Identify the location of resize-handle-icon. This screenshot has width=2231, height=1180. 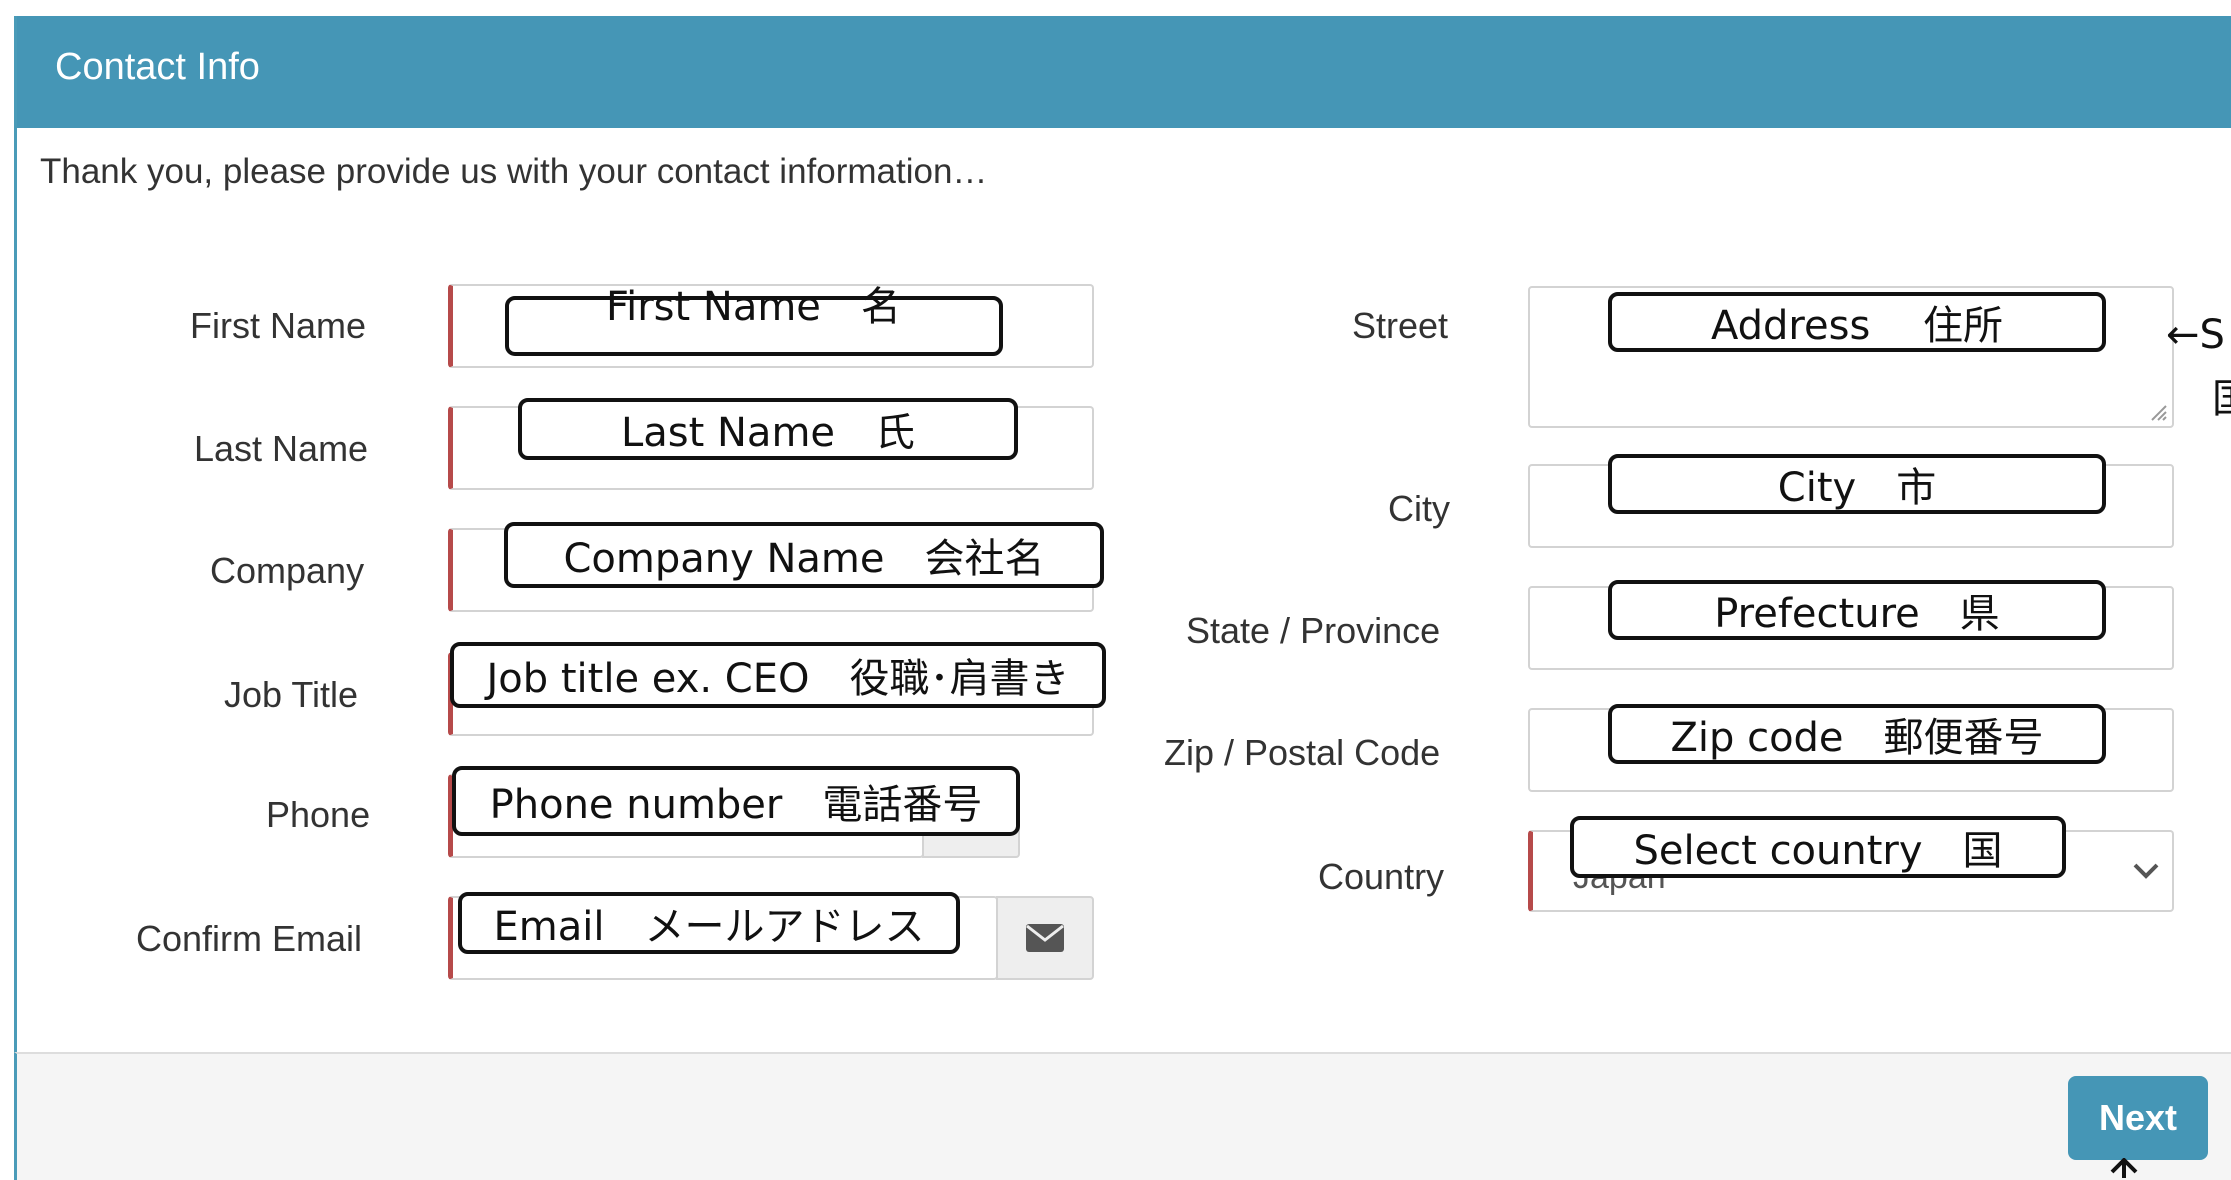
(2158, 412).